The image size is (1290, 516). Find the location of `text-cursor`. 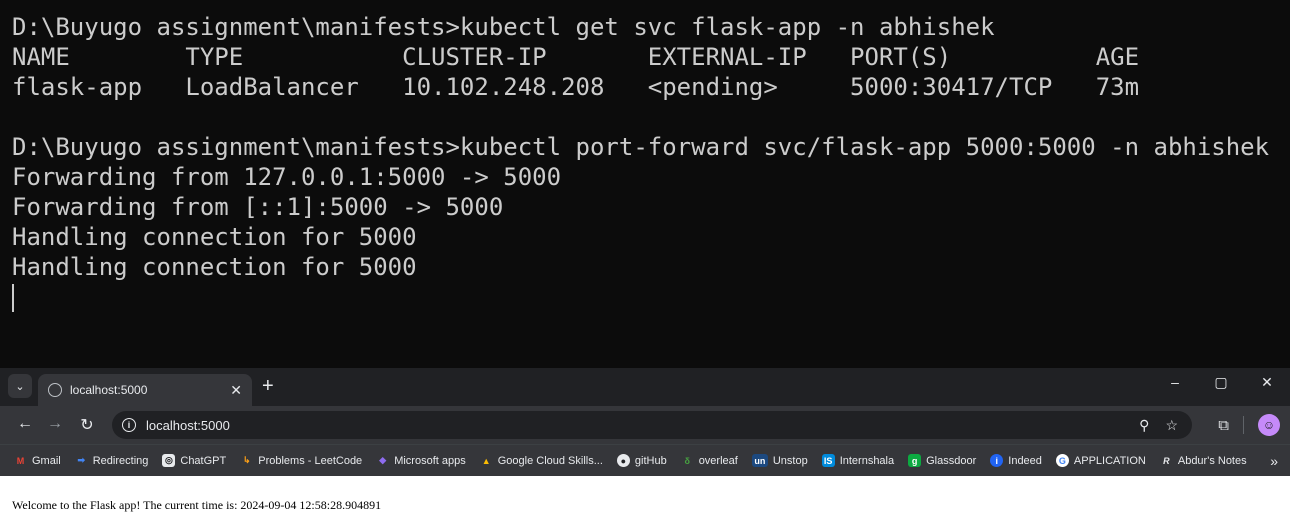

text-cursor is located at coordinates (13, 298).